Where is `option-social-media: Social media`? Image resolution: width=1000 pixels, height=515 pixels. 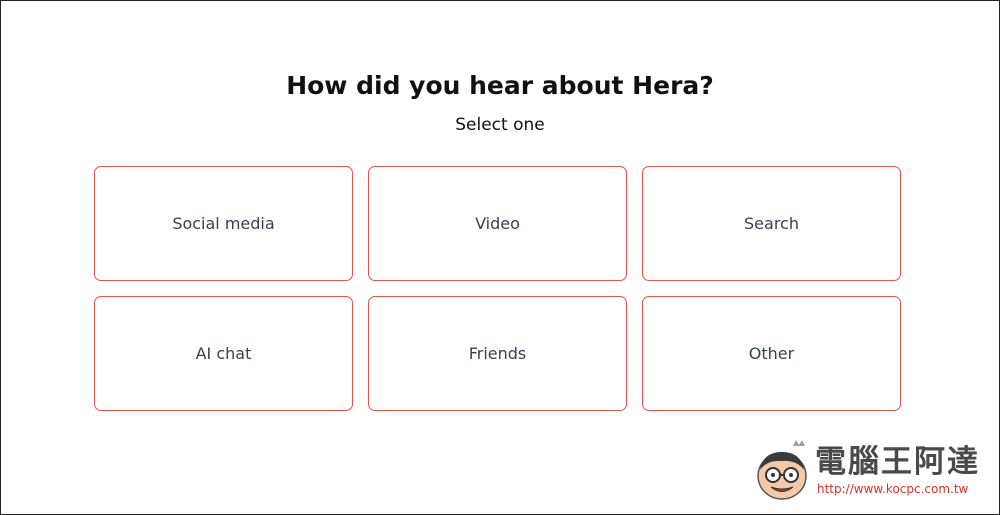 option-social-media: Social media is located at coordinates (223, 223).